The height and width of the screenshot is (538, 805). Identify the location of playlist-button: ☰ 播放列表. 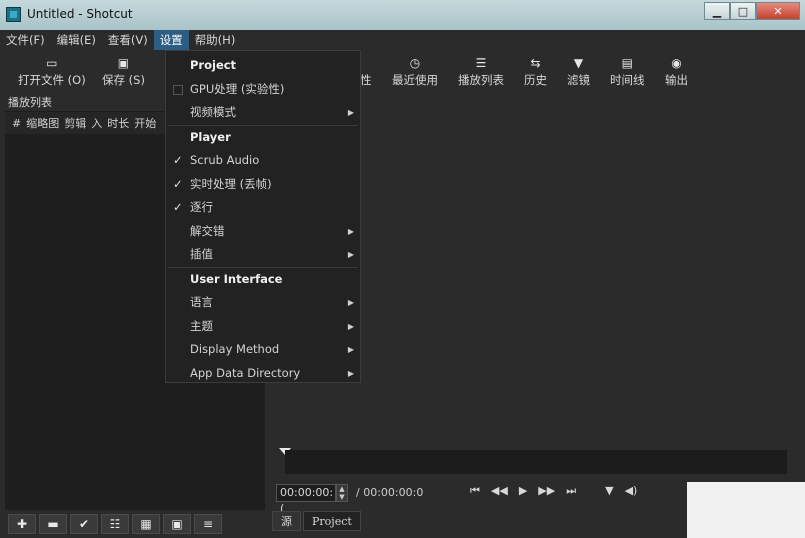
(481, 71).